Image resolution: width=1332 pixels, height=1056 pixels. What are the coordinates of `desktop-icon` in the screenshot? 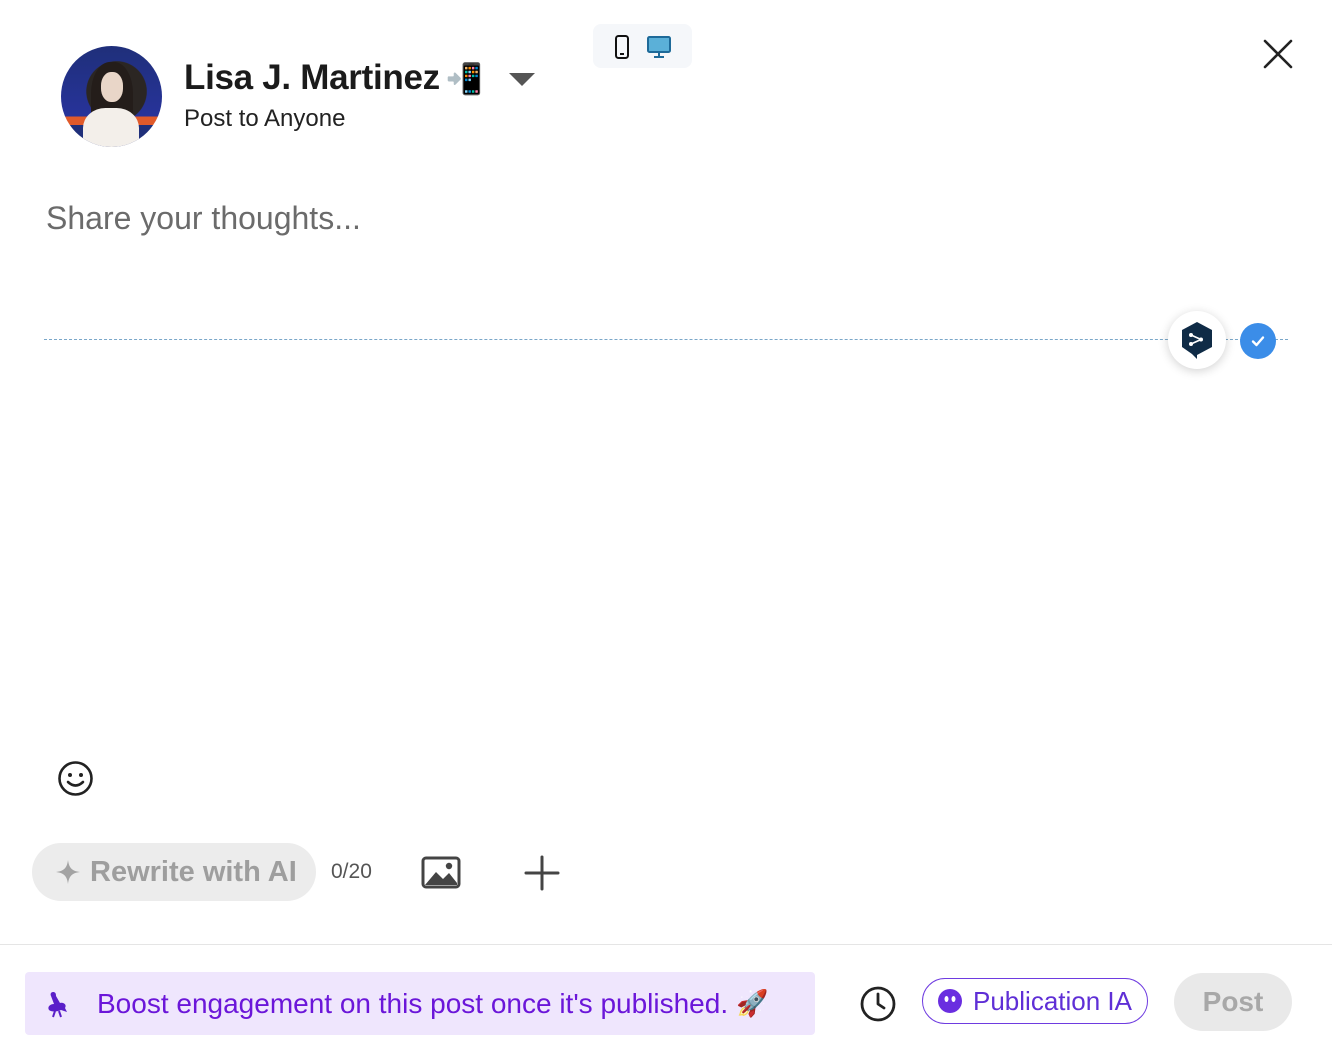 It's located at (659, 47).